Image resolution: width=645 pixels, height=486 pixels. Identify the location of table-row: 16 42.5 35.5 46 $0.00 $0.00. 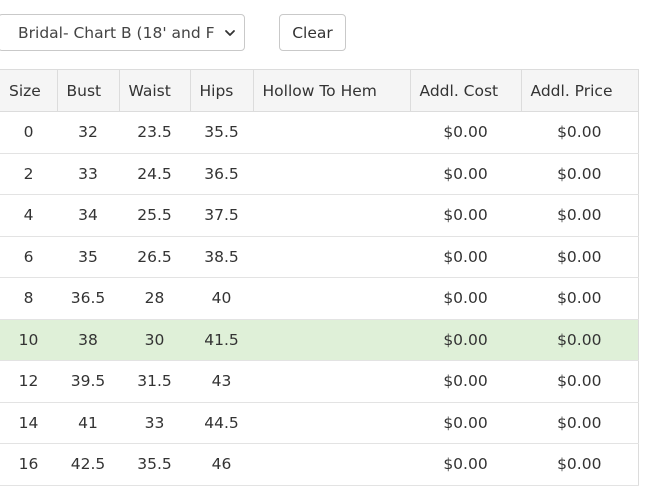
(319, 464).